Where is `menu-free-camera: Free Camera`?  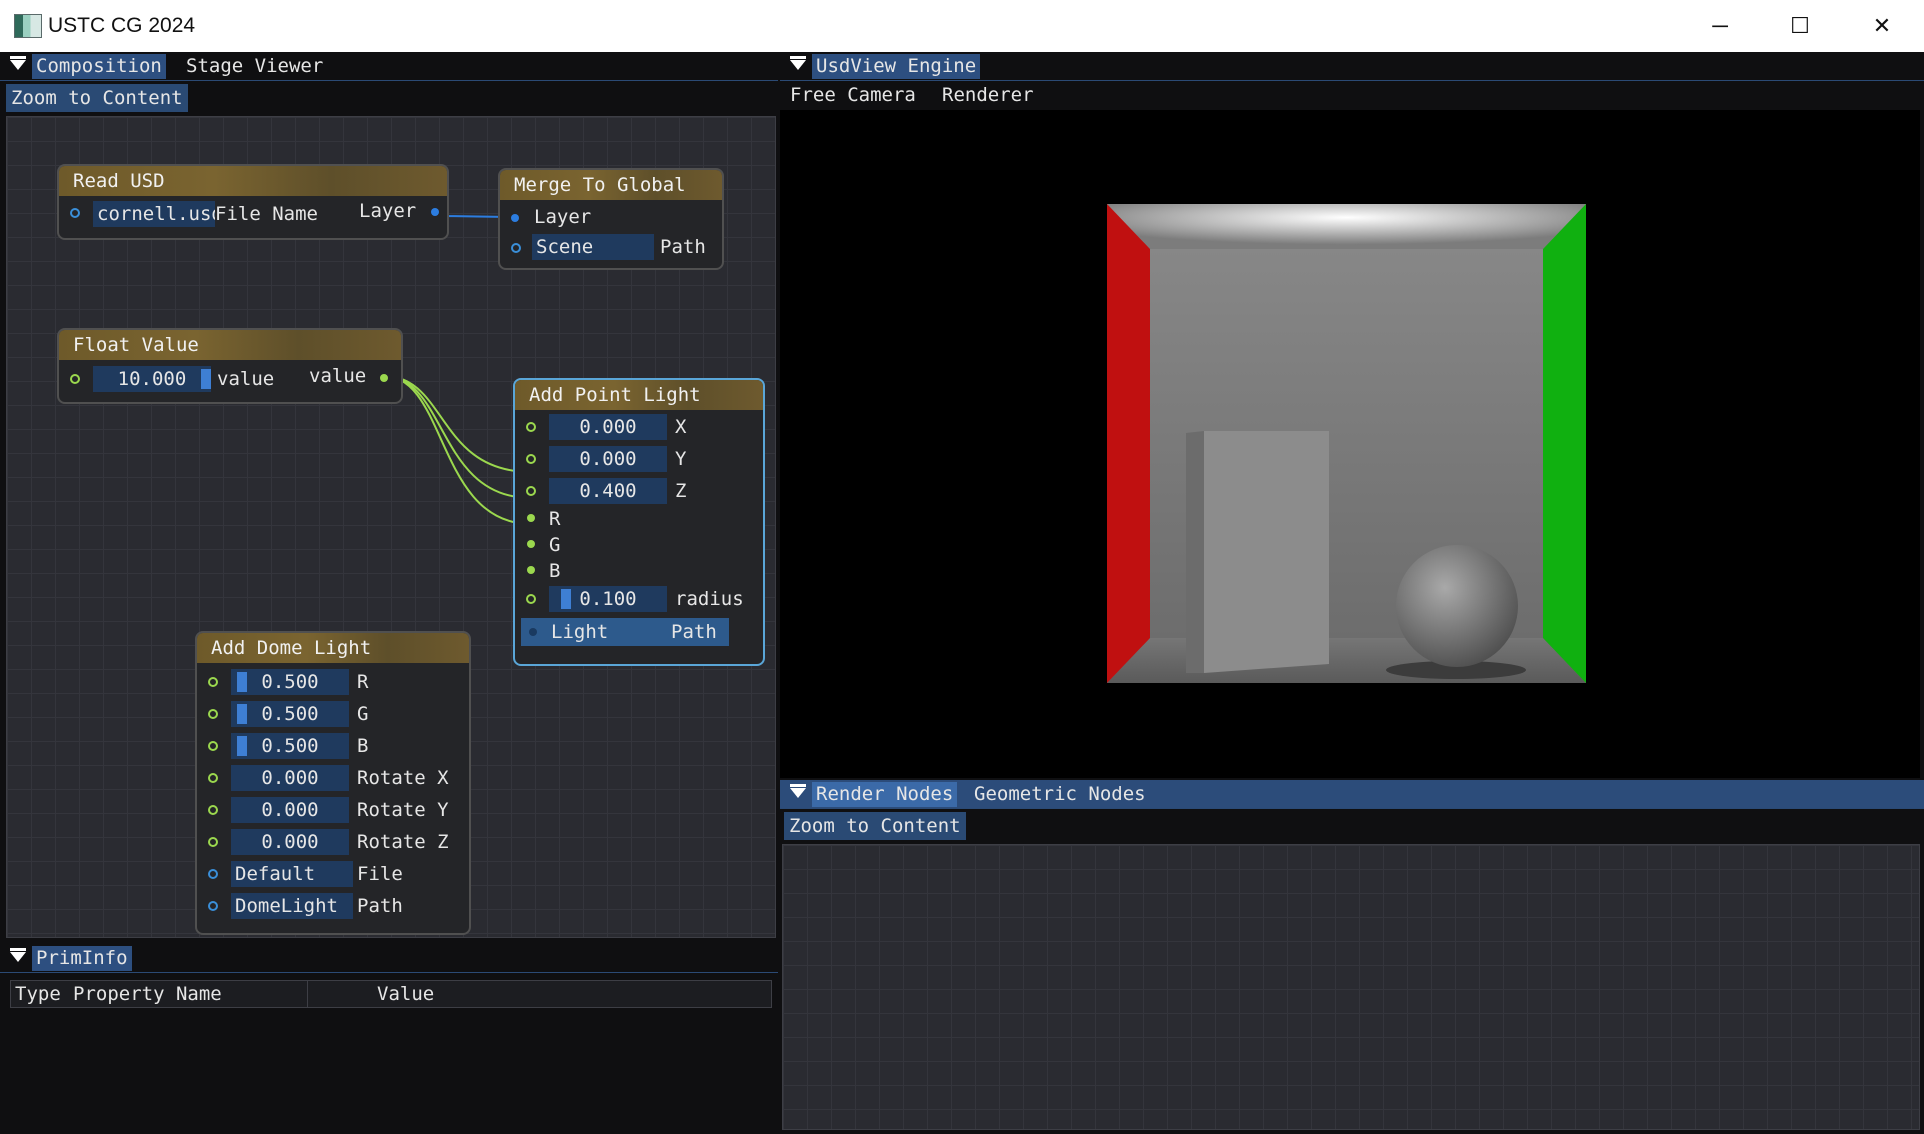 menu-free-camera: Free Camera is located at coordinates (853, 95).